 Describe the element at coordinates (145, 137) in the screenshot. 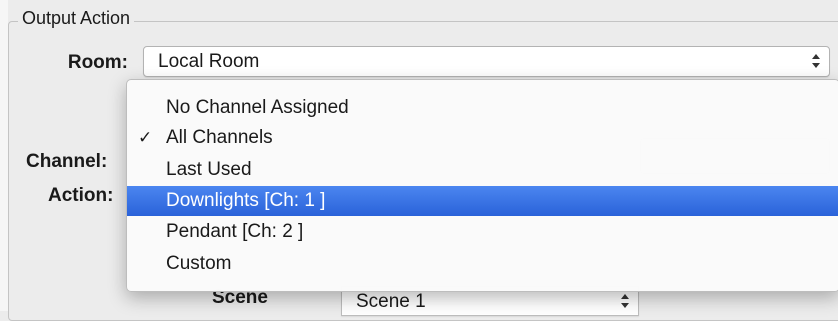

I see `checkmark-icon: ✓` at that location.